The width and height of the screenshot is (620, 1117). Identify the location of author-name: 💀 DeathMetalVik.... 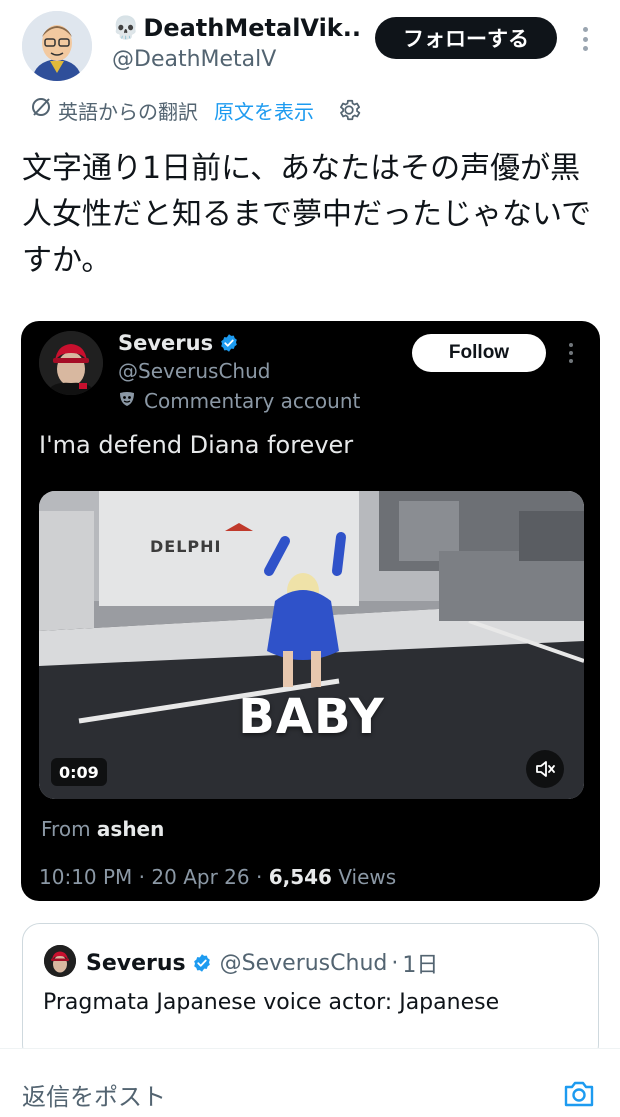
(237, 28).